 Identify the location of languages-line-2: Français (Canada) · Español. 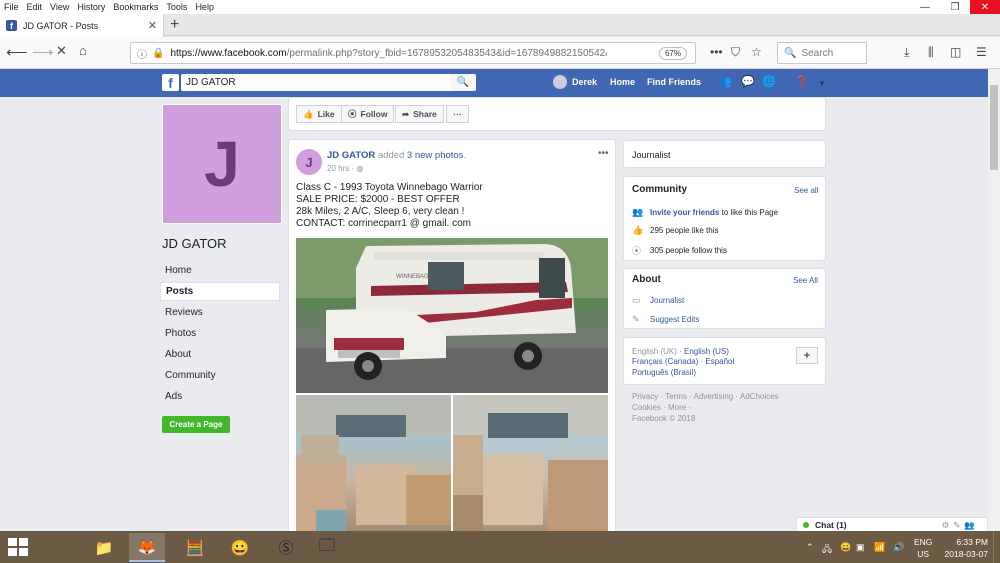
(683, 361).